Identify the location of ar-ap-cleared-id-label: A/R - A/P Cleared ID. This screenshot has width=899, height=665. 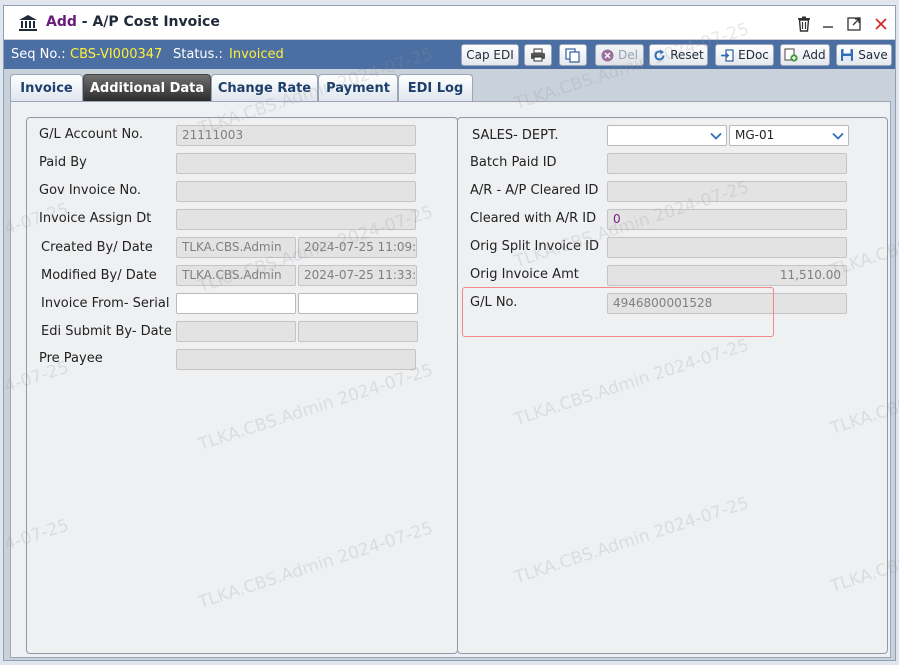
(534, 190).